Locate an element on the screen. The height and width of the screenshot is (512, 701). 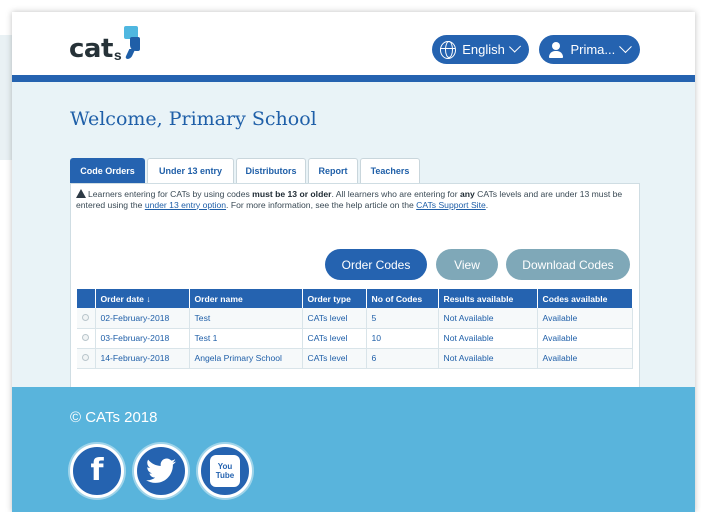
column-header-order-name: Order name is located at coordinates (246, 298).